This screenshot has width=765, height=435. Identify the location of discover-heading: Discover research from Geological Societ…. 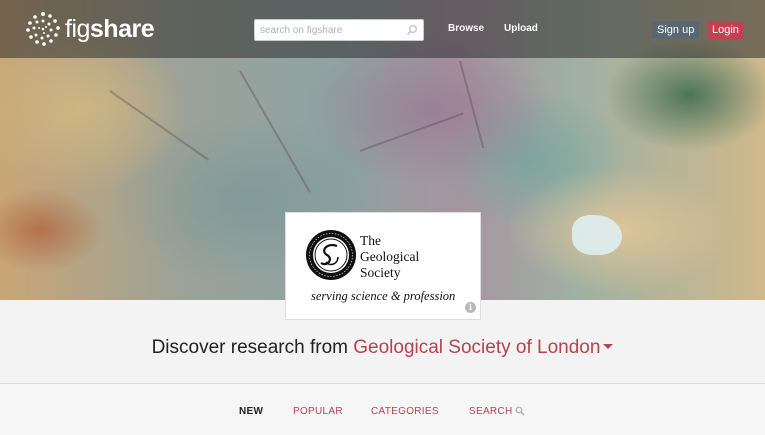
(382, 348).